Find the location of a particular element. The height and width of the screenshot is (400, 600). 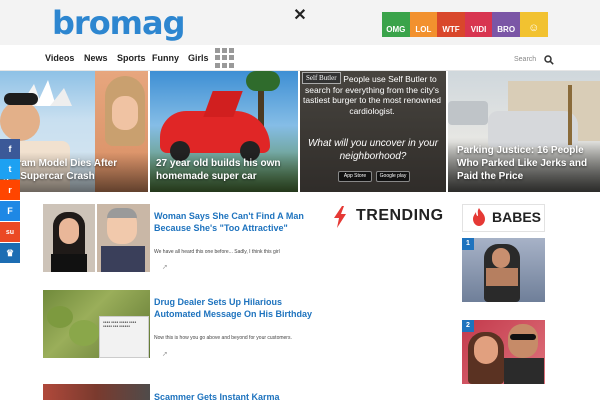

fire-icon is located at coordinates (479, 217).